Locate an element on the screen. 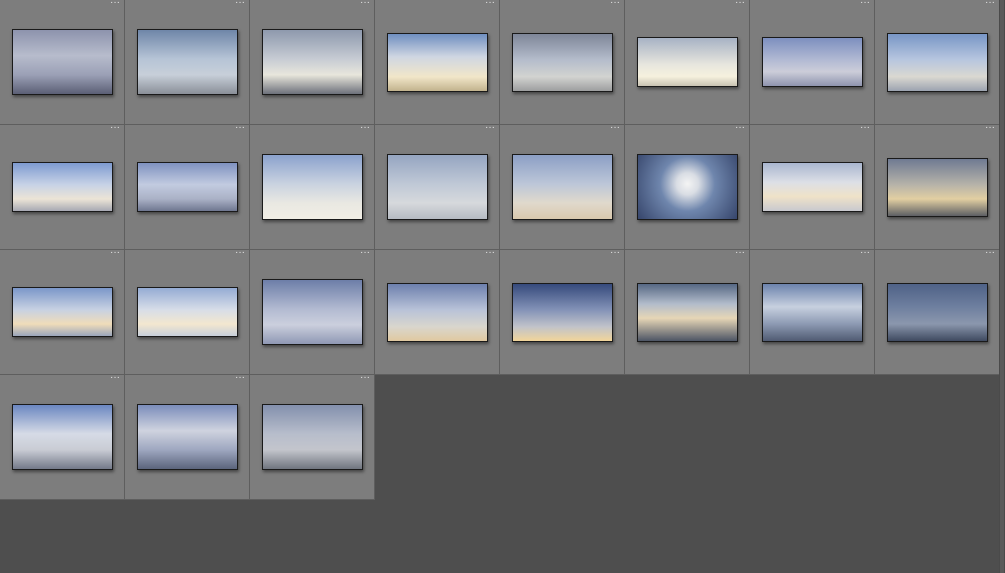 The width and height of the screenshot is (1005, 573). vertical-scrollbar is located at coordinates (1002, 286).